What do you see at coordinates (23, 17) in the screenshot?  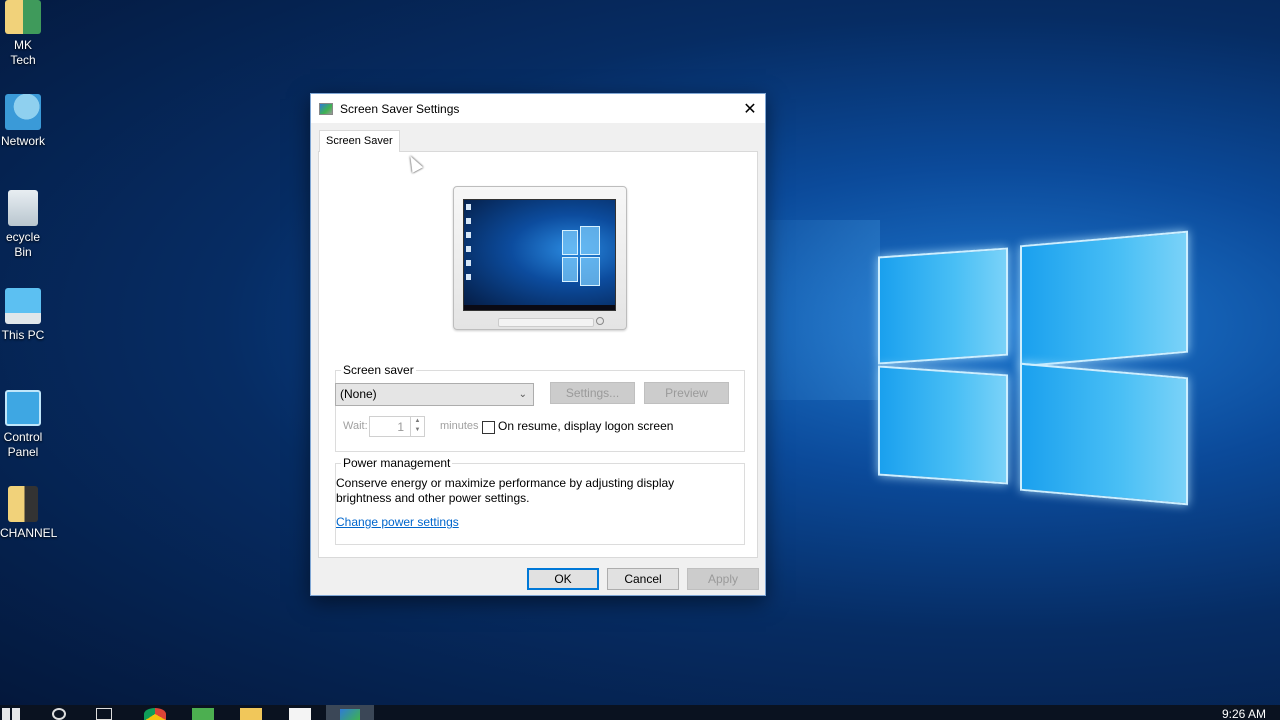 I see `user-folder-icon` at bounding box center [23, 17].